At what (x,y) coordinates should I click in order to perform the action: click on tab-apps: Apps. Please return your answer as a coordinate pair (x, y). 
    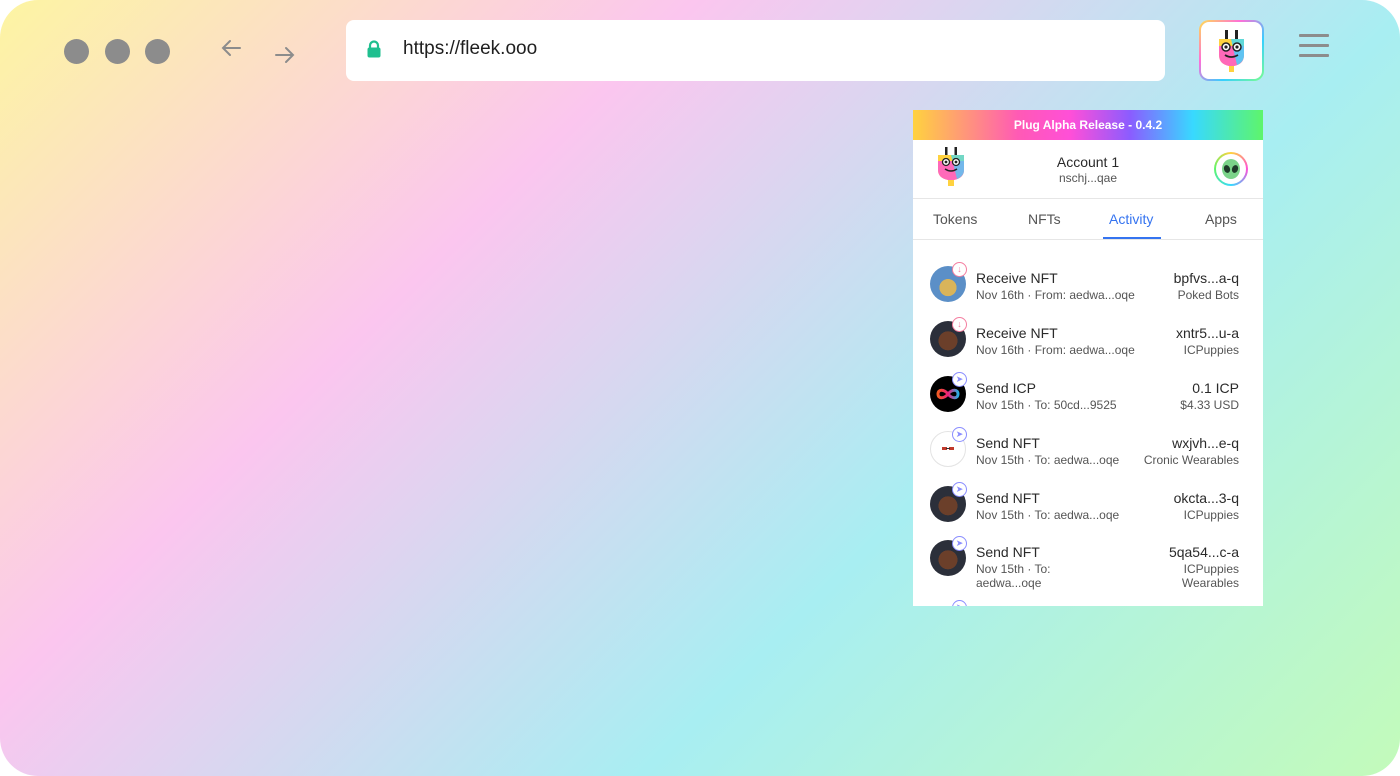
    Looking at the image, I should click on (1221, 219).